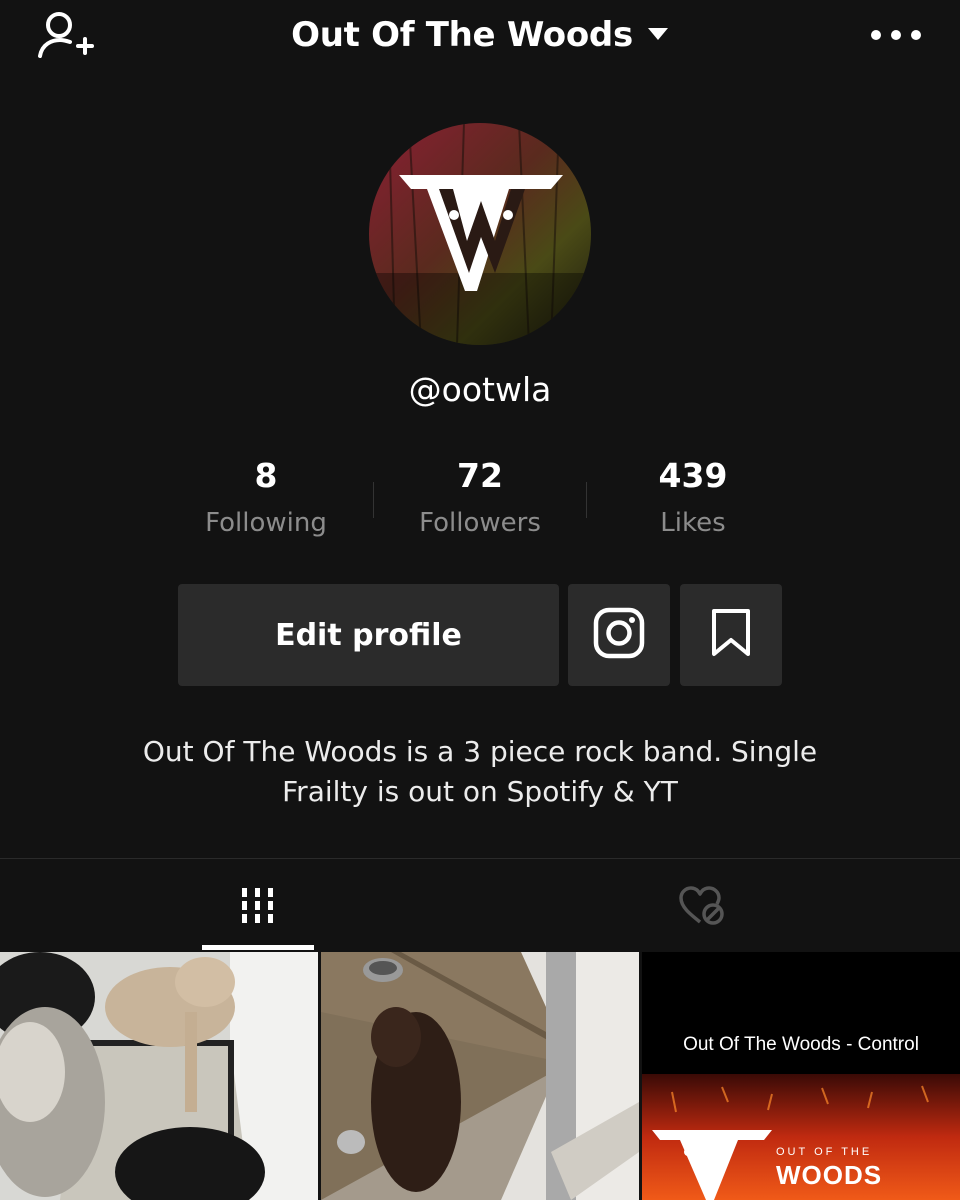 The height and width of the screenshot is (1200, 960). Describe the element at coordinates (266, 523) in the screenshot. I see `stat-label: Following` at that location.